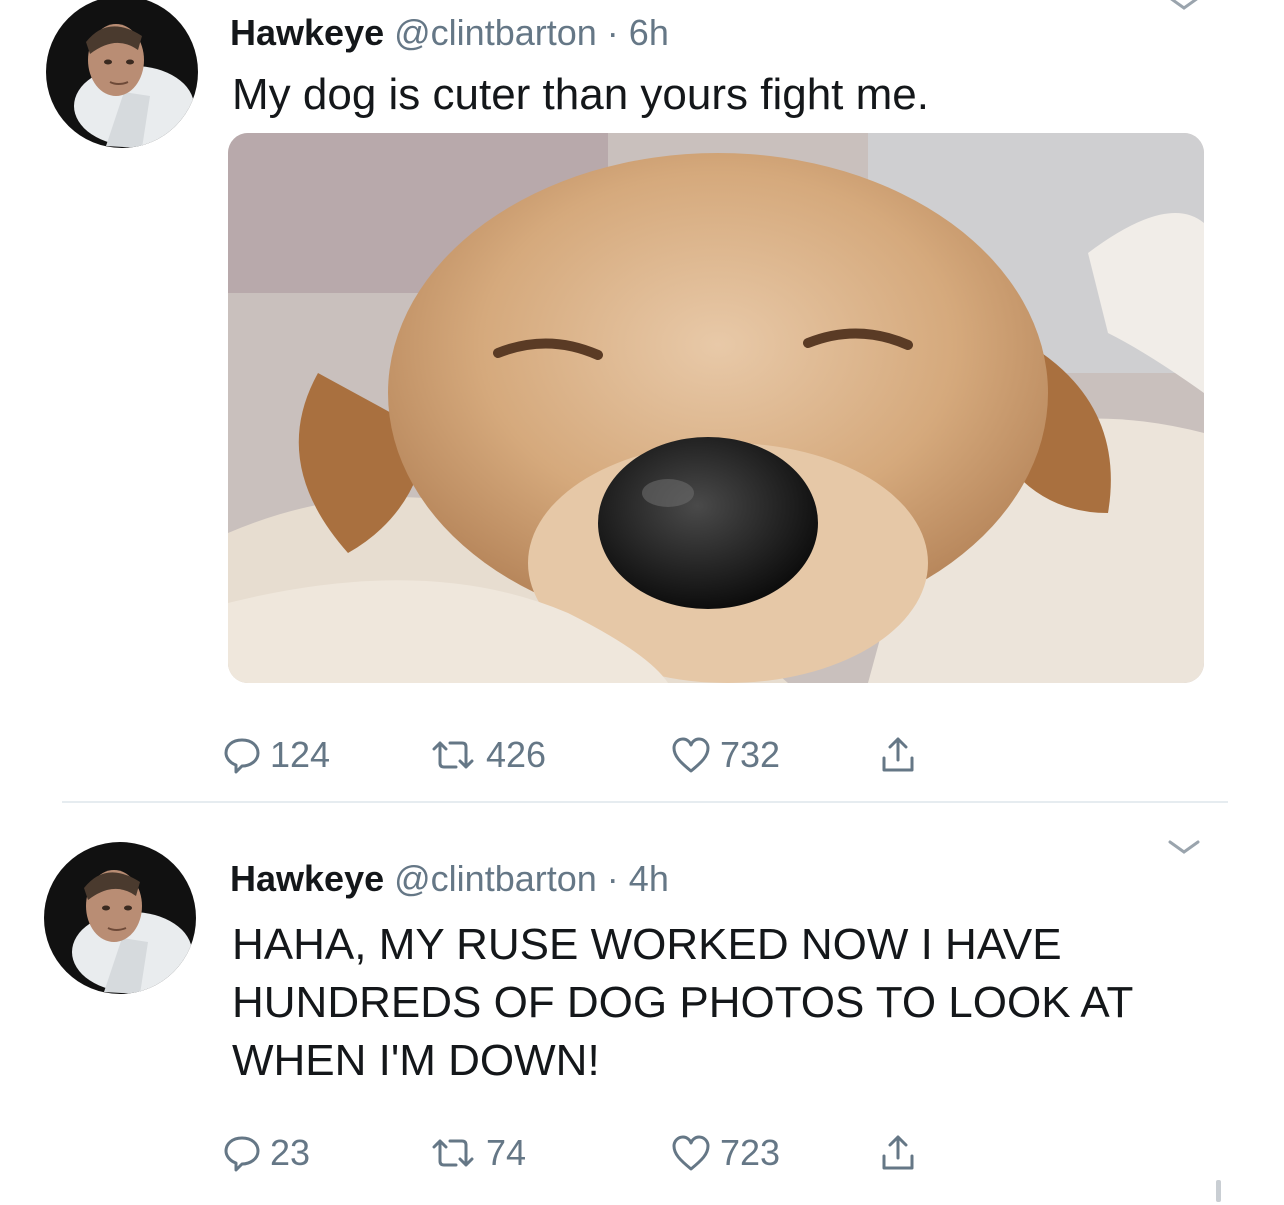 Image resolution: width=1284 pixels, height=1205 pixels. What do you see at coordinates (516, 754) in the screenshot?
I see `retweet-count: 426` at bounding box center [516, 754].